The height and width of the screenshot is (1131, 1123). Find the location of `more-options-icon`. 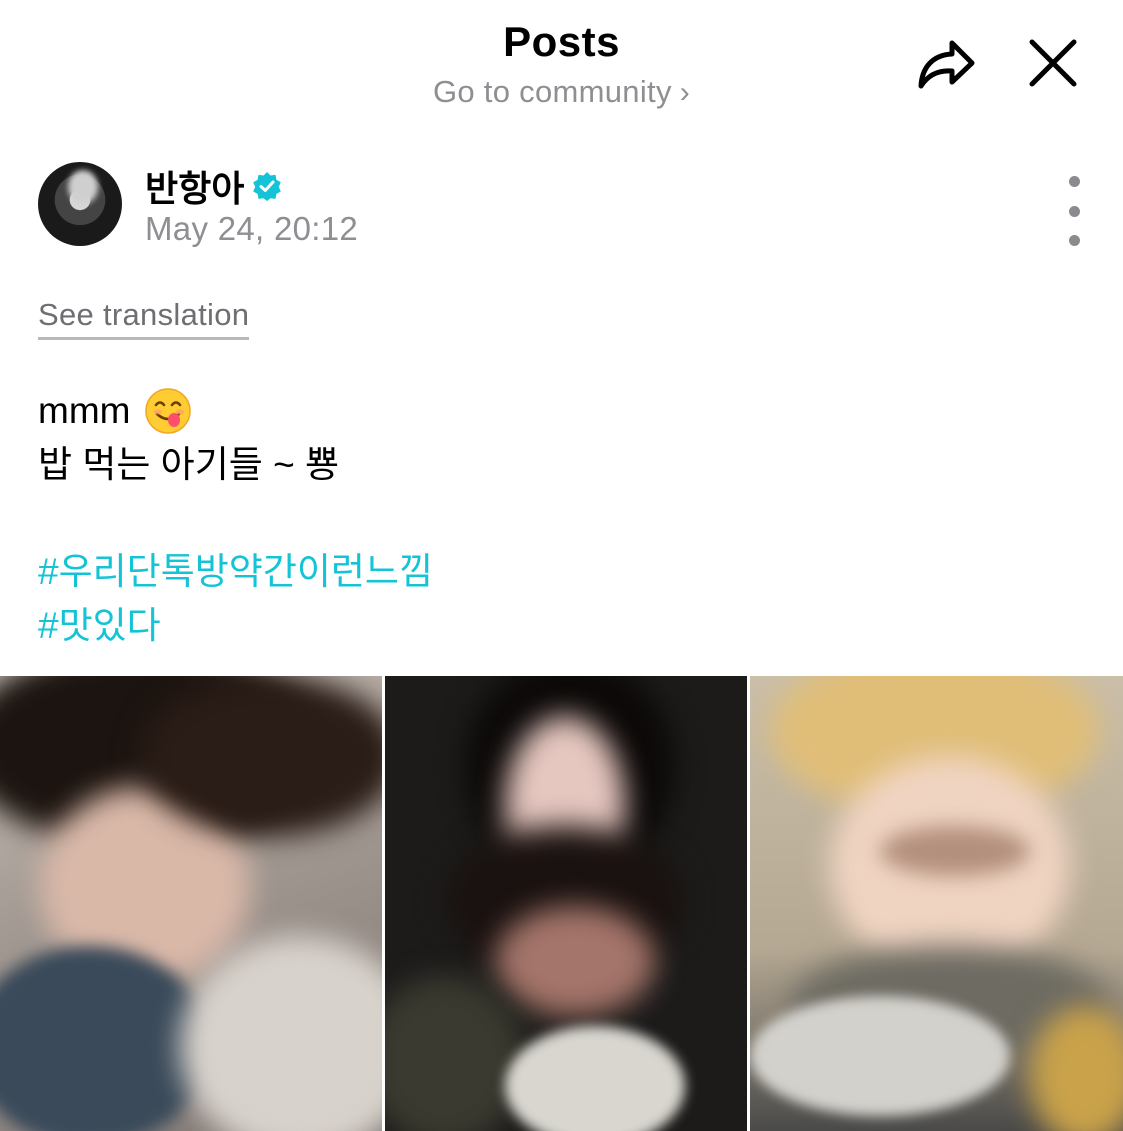

more-options-icon is located at coordinates (1074, 211).